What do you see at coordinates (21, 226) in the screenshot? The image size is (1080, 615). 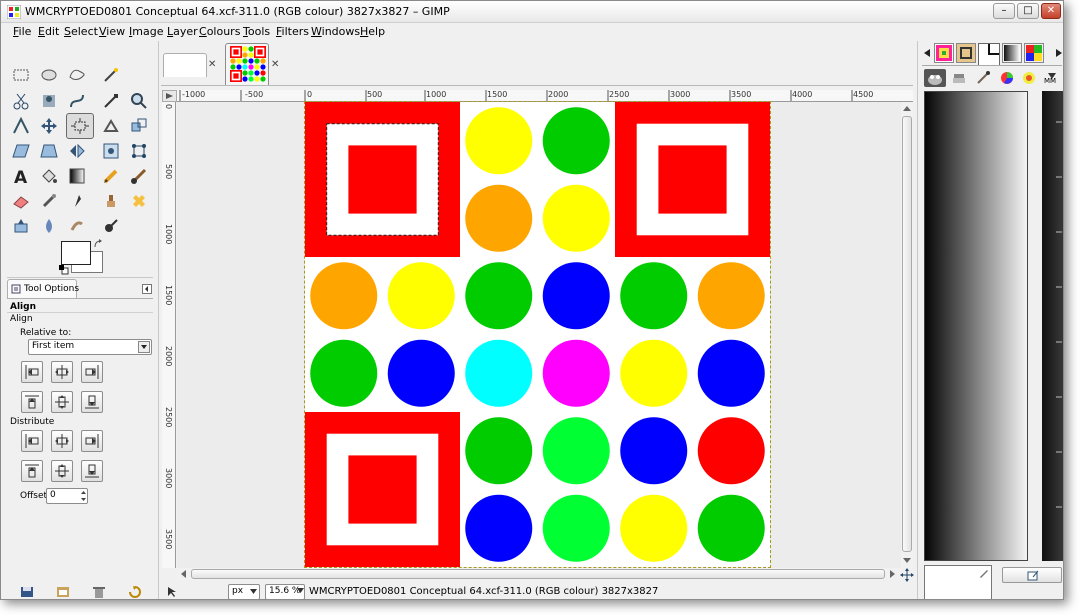 I see `perspective-clone-icon` at bounding box center [21, 226].